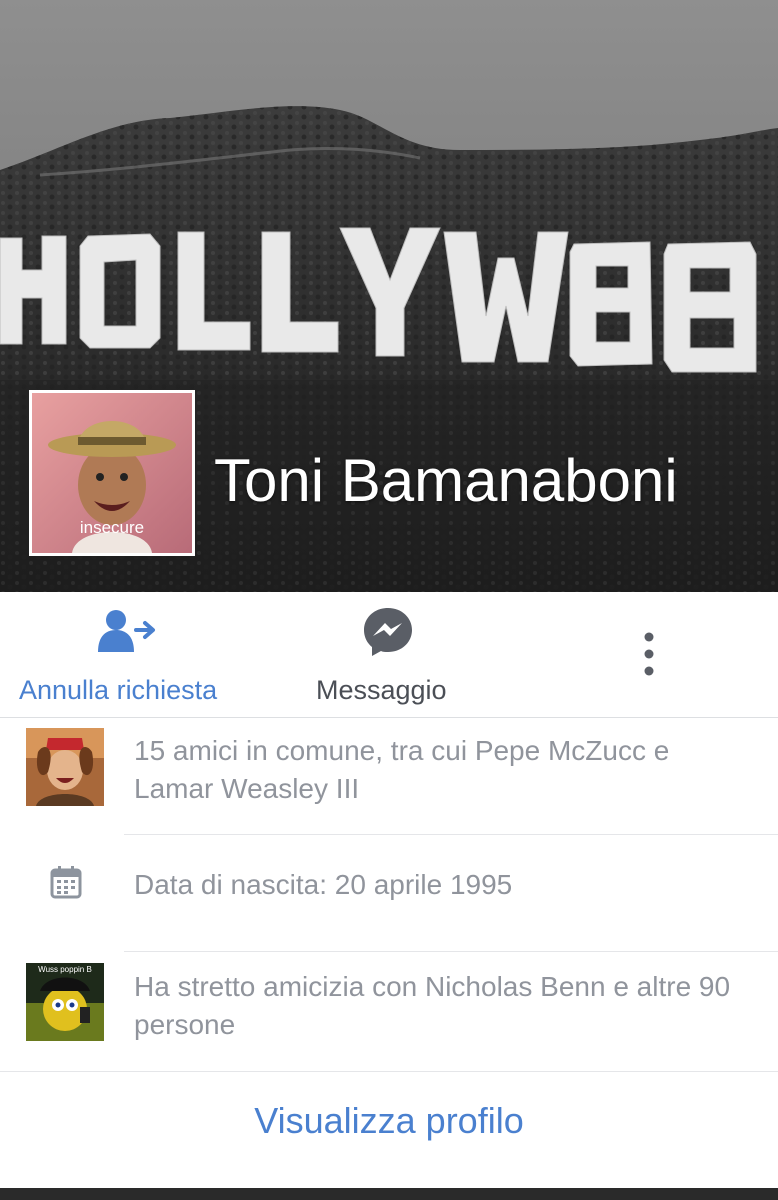 The height and width of the screenshot is (1200, 778). What do you see at coordinates (446, 480) in the screenshot?
I see `profile-name: Toni Bamanaboni` at bounding box center [446, 480].